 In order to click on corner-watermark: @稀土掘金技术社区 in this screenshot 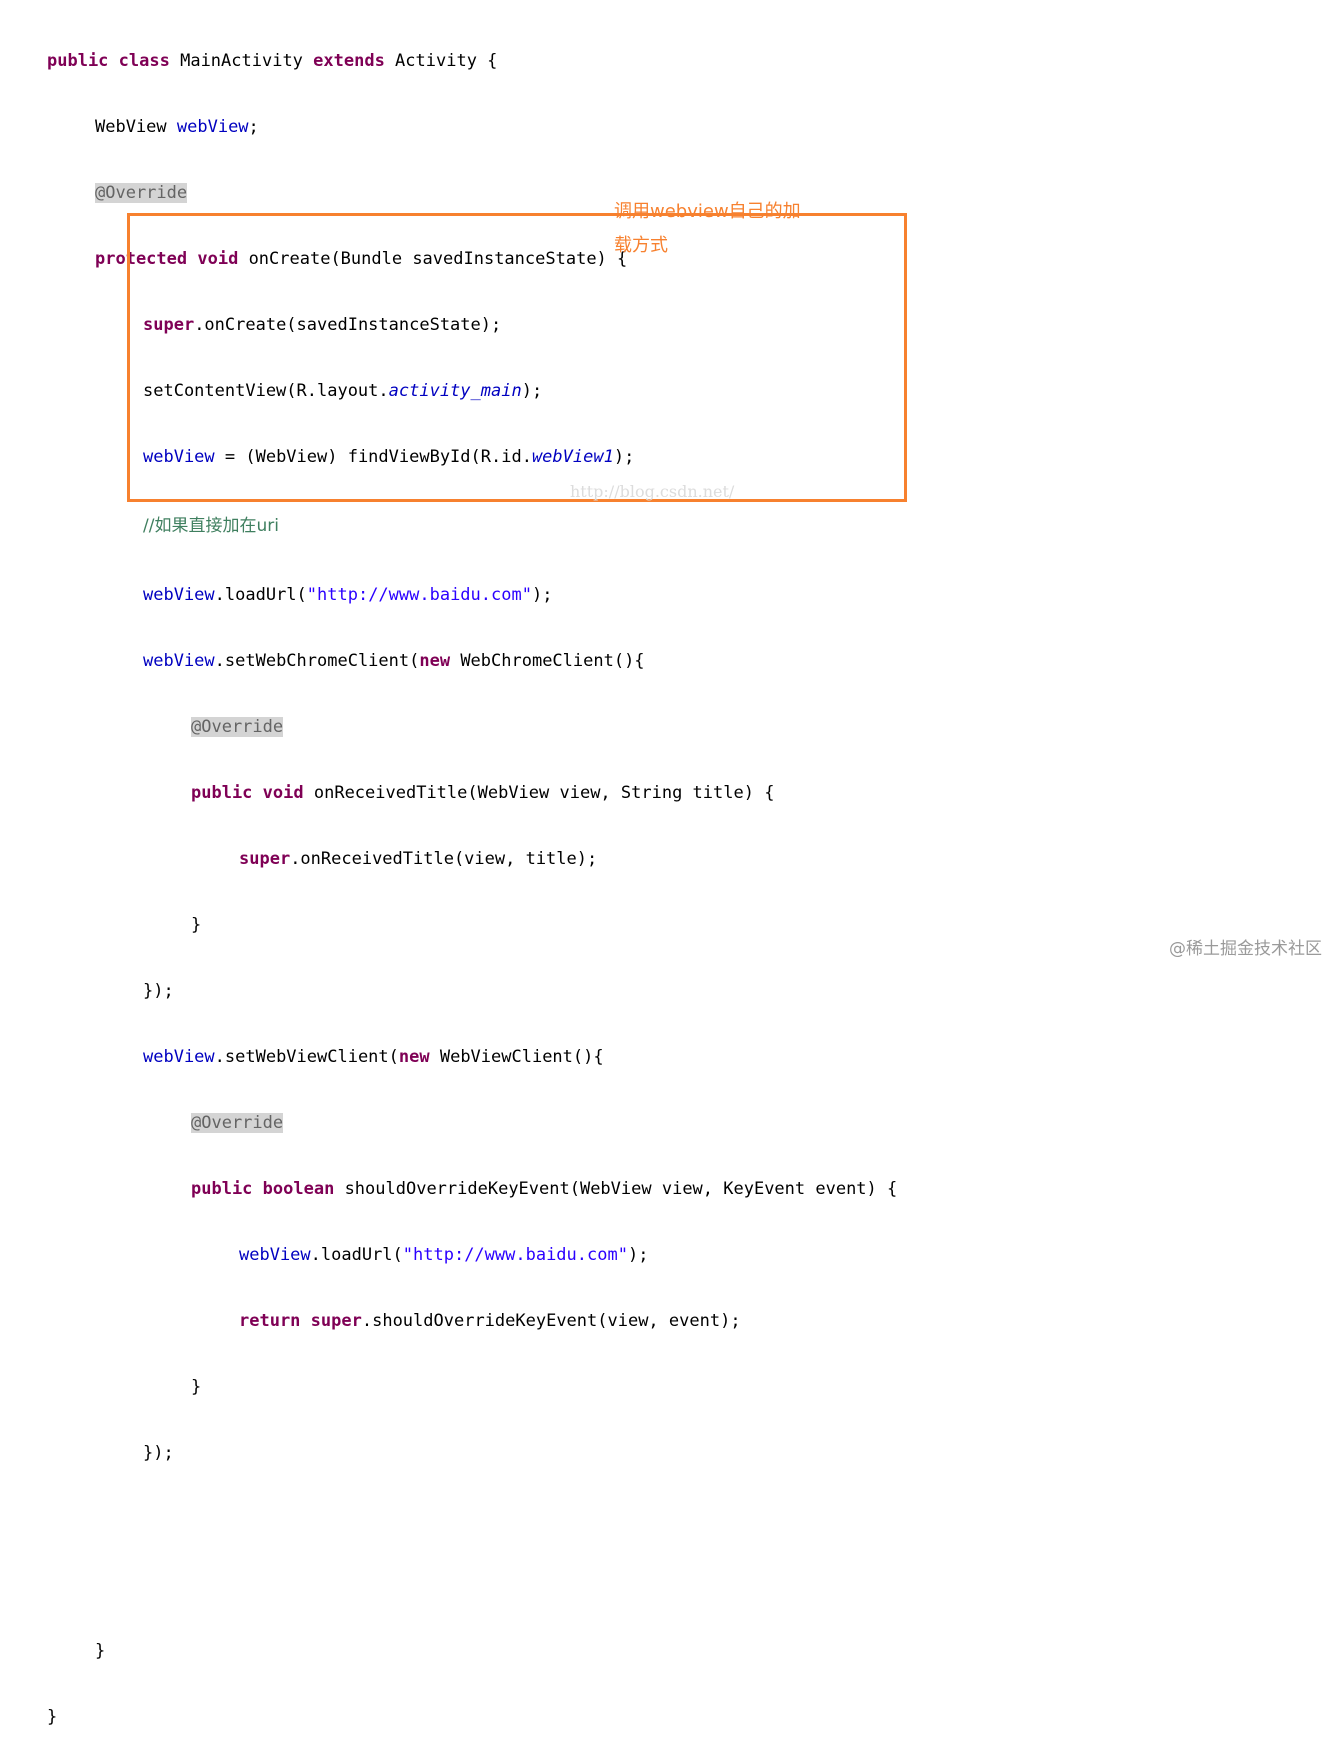, I will do `click(1245, 949)`.